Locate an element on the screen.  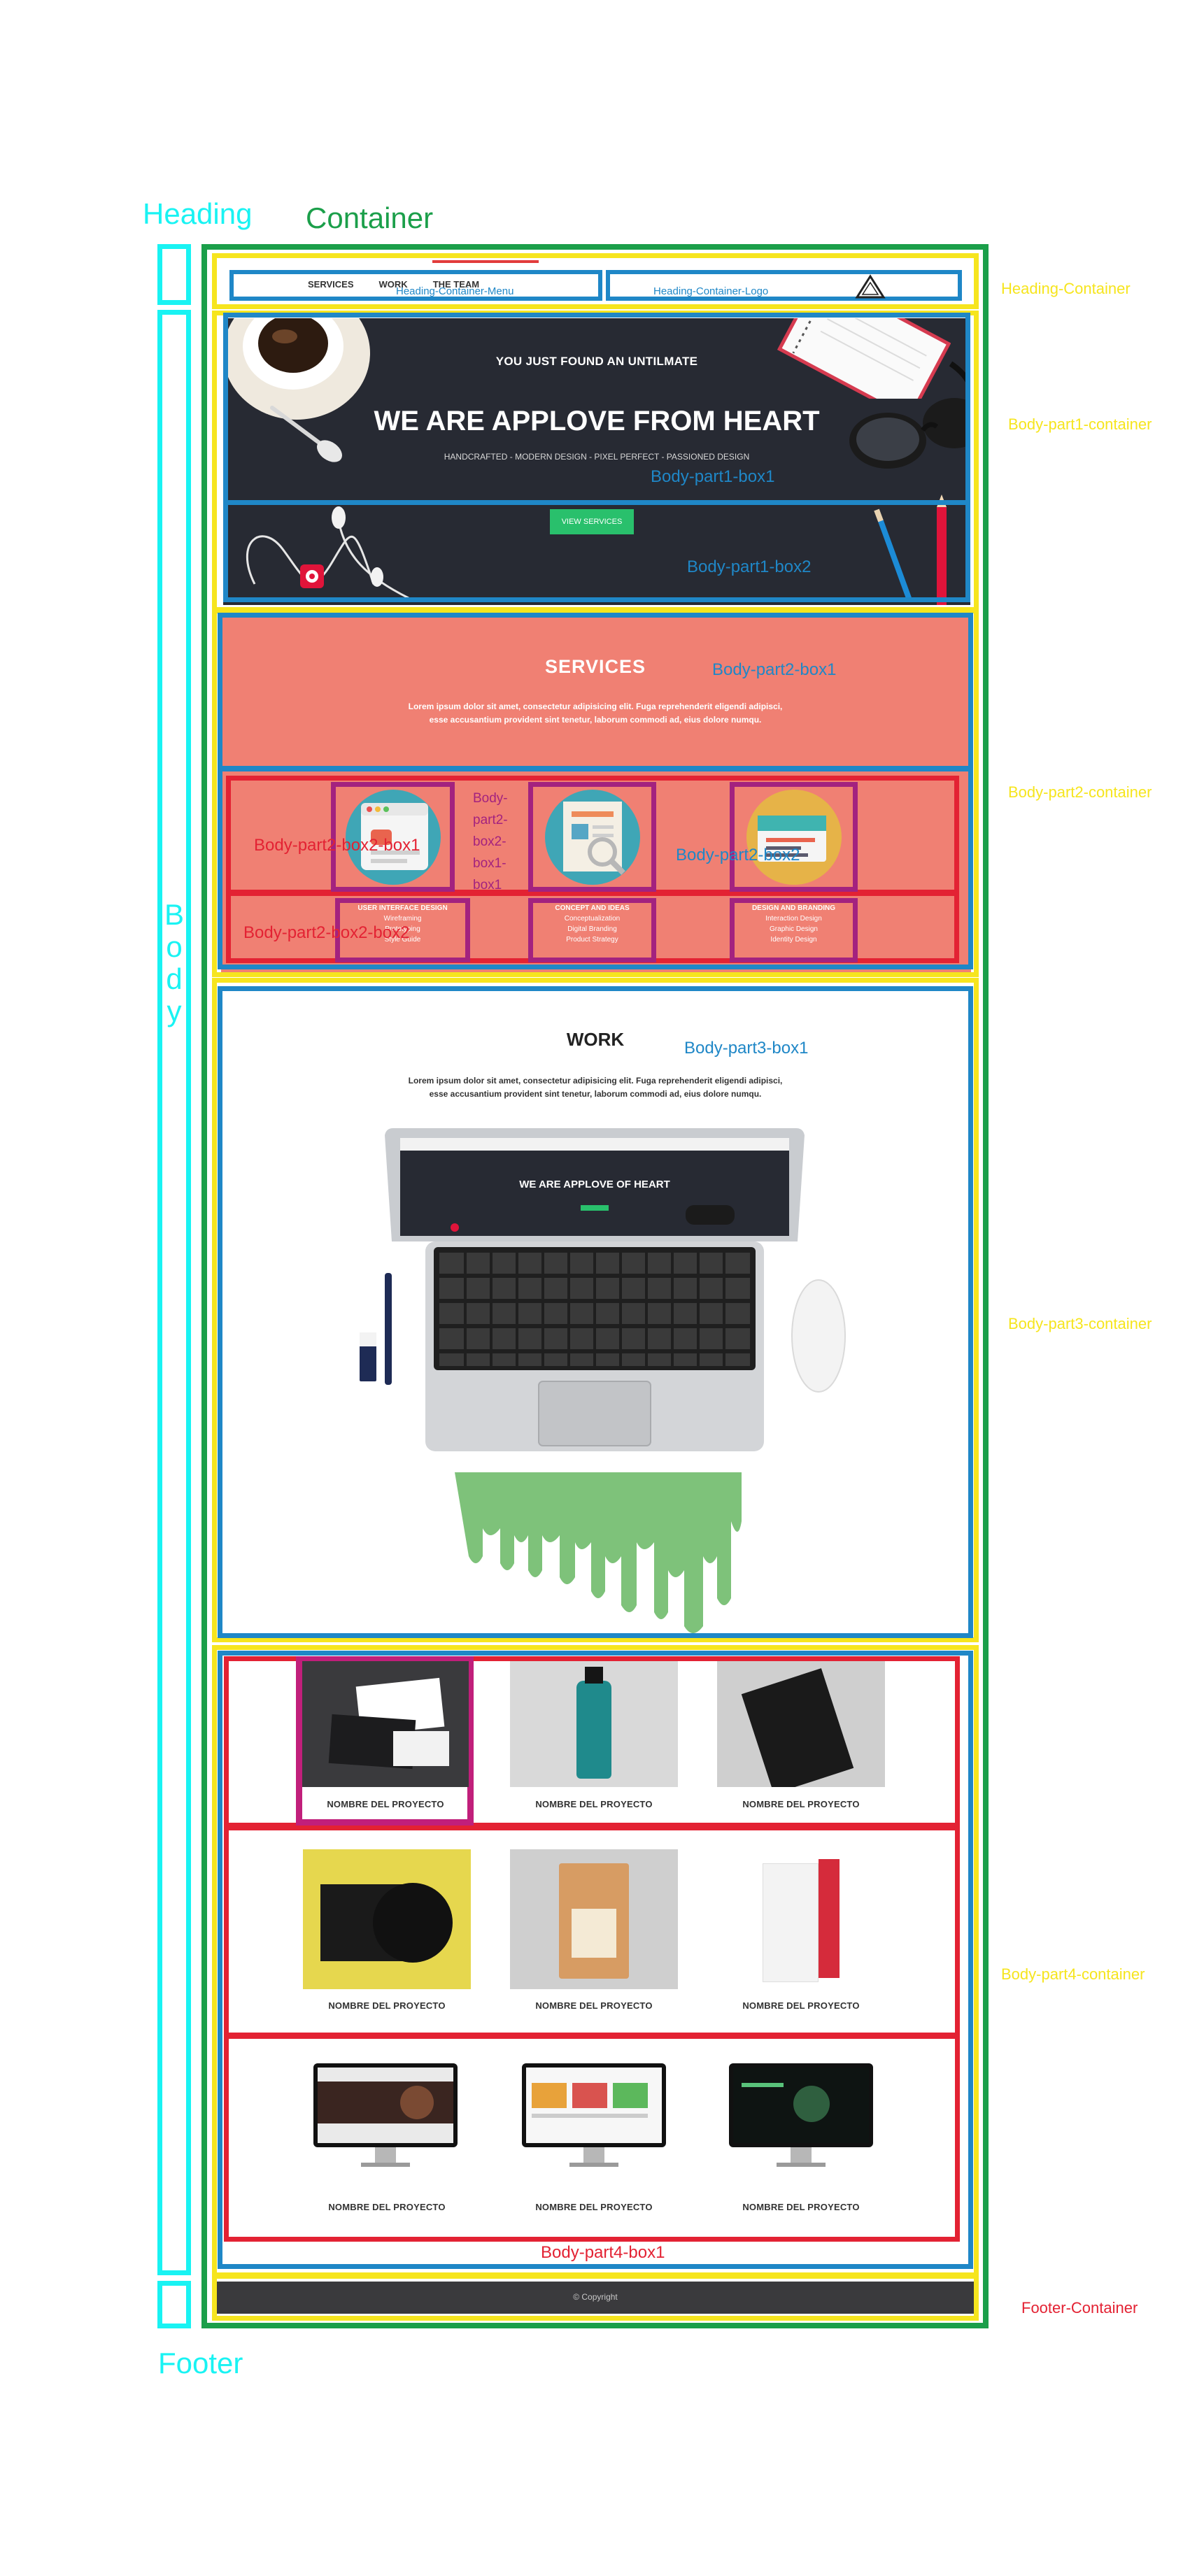
footer-frame is located at coordinates (174, 2304).